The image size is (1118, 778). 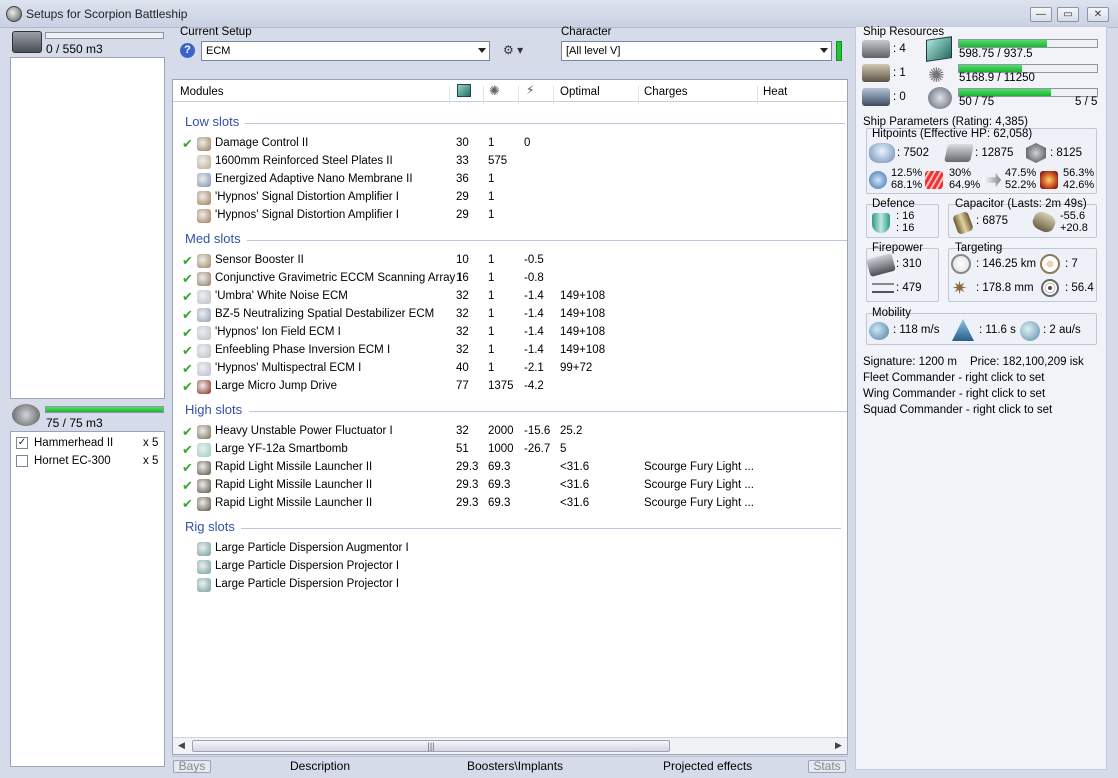 I want to click on tab-projected-effects: Projected effects, so click(x=707, y=766).